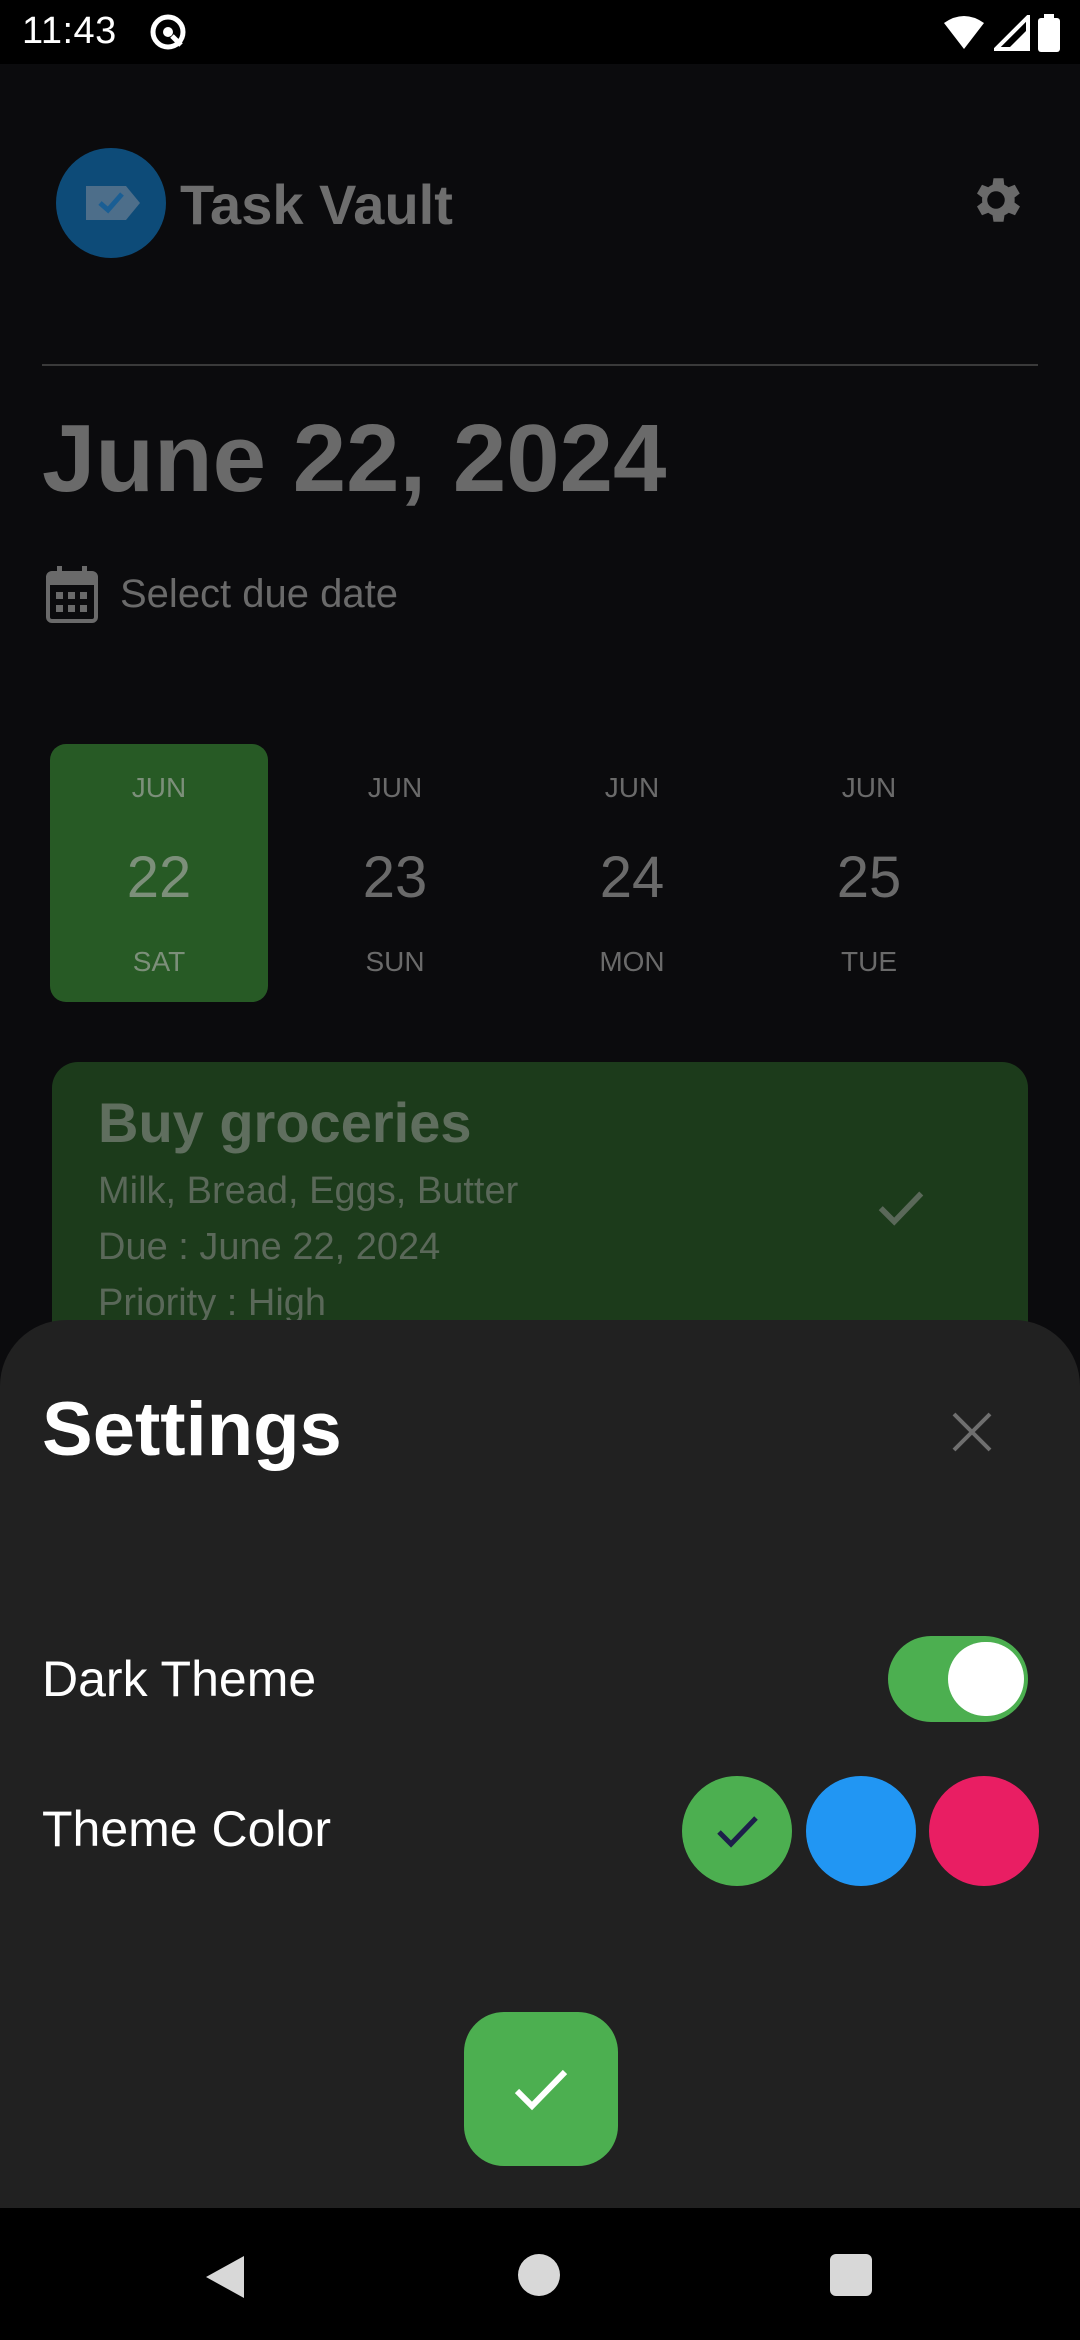 The image size is (1080, 2340). What do you see at coordinates (1012, 33) in the screenshot?
I see `signal-icon` at bounding box center [1012, 33].